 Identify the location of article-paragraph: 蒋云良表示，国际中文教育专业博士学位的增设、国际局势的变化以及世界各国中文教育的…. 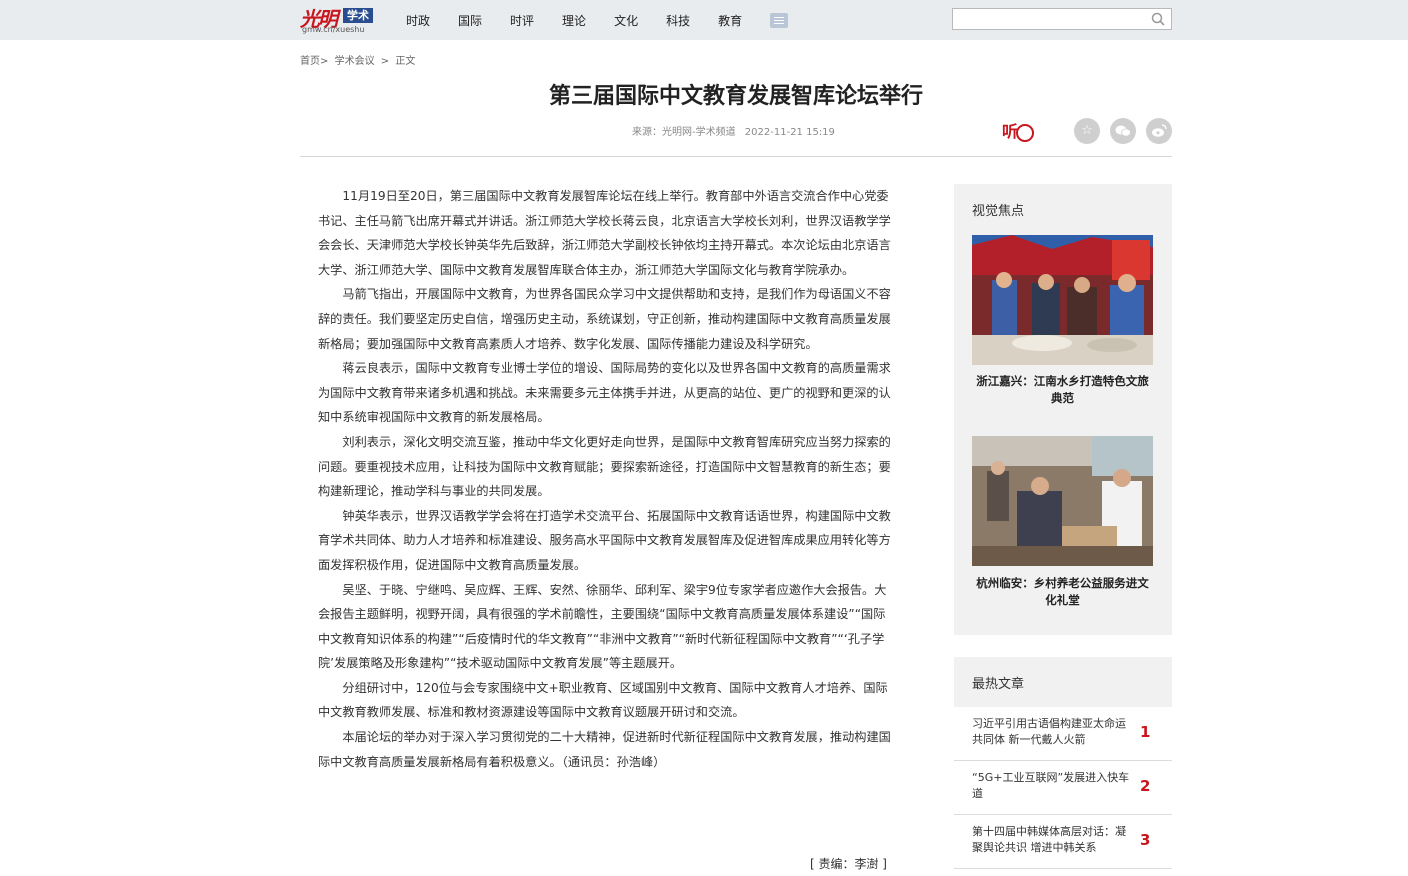
(604, 393).